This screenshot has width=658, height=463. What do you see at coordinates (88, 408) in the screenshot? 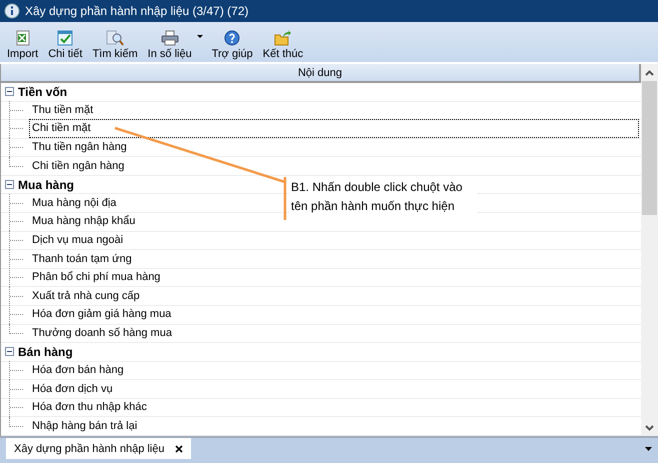
I see `tree-item: Hóa đơn thu nhập khác` at bounding box center [88, 408].